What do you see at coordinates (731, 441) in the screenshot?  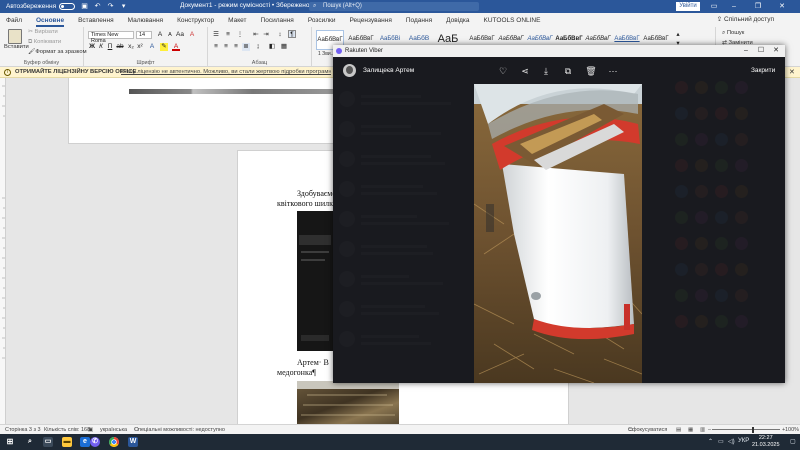 I see `volume-icon: ◁)` at bounding box center [731, 441].